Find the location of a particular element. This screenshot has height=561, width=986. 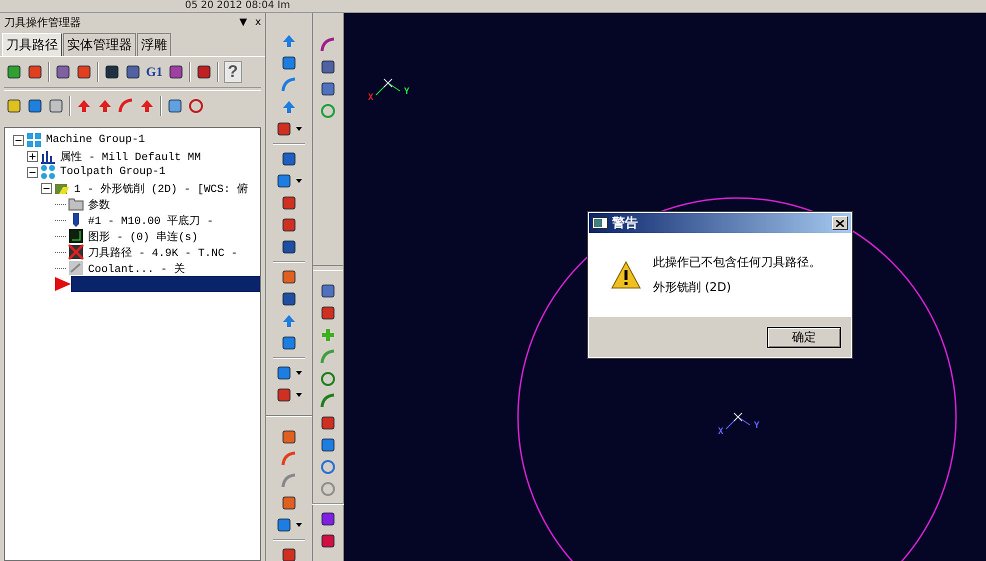

tree-item: Toolpath Group-1 is located at coordinates (113, 172).